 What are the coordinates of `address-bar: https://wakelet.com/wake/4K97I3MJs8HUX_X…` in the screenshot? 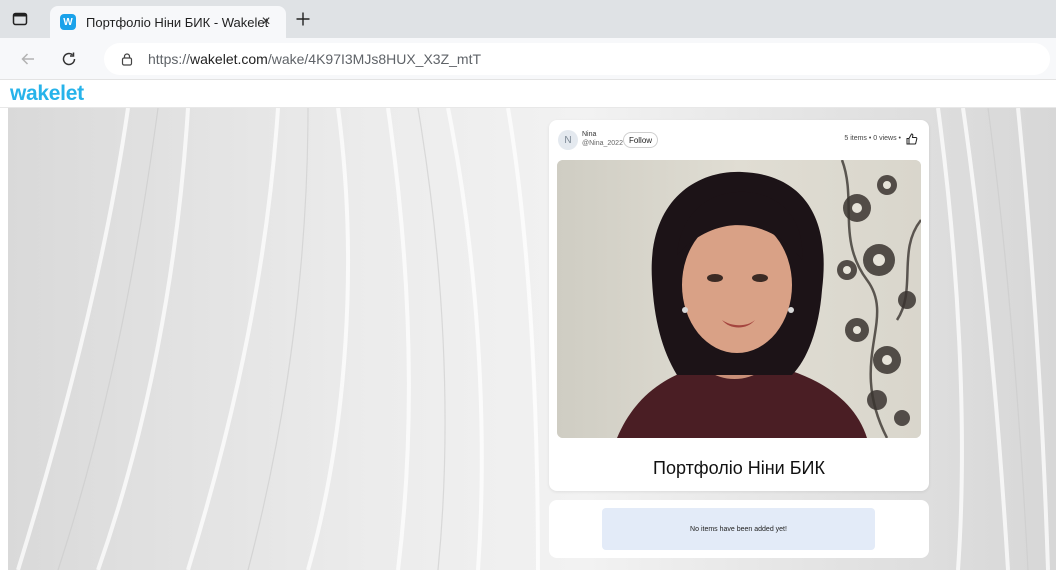 It's located at (528, 59).